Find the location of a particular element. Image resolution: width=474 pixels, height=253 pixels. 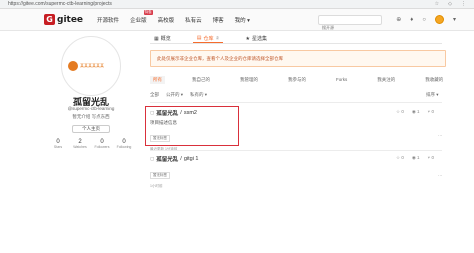

nav-link-enterprise-label: 企业版 is located at coordinates (138, 20).